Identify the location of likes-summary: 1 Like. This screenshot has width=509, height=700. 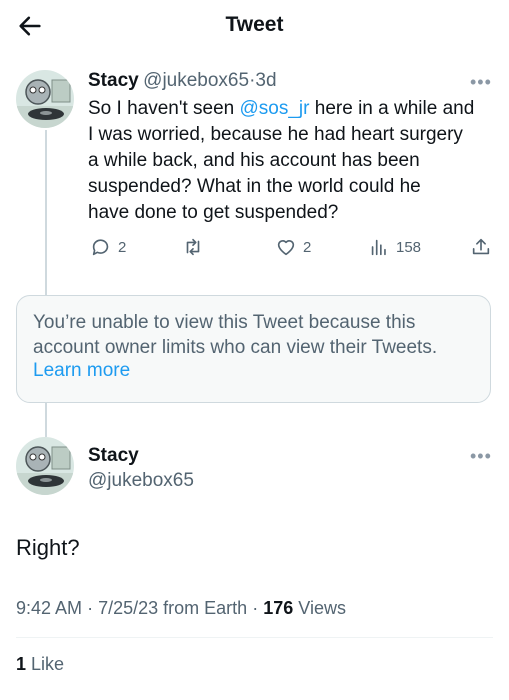
(40, 664).